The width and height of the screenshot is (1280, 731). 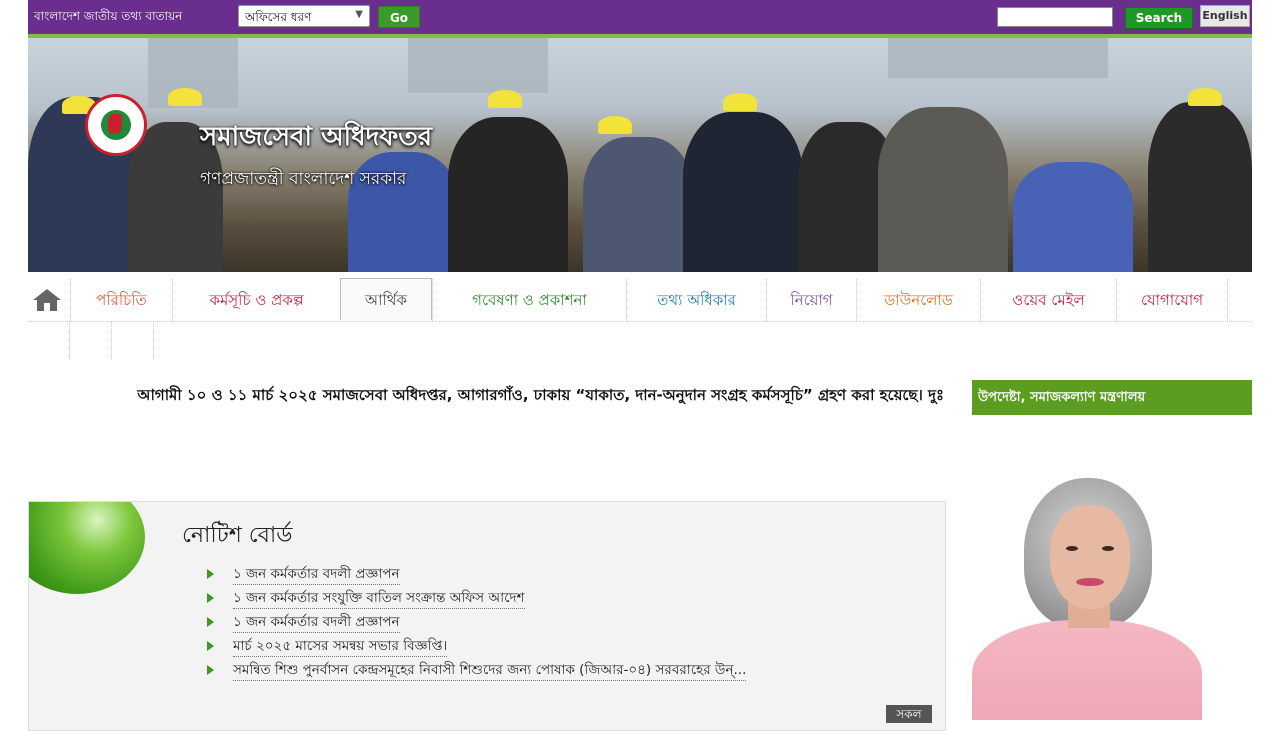 I want to click on chevron-down-icon: ▼, so click(x=359, y=14).